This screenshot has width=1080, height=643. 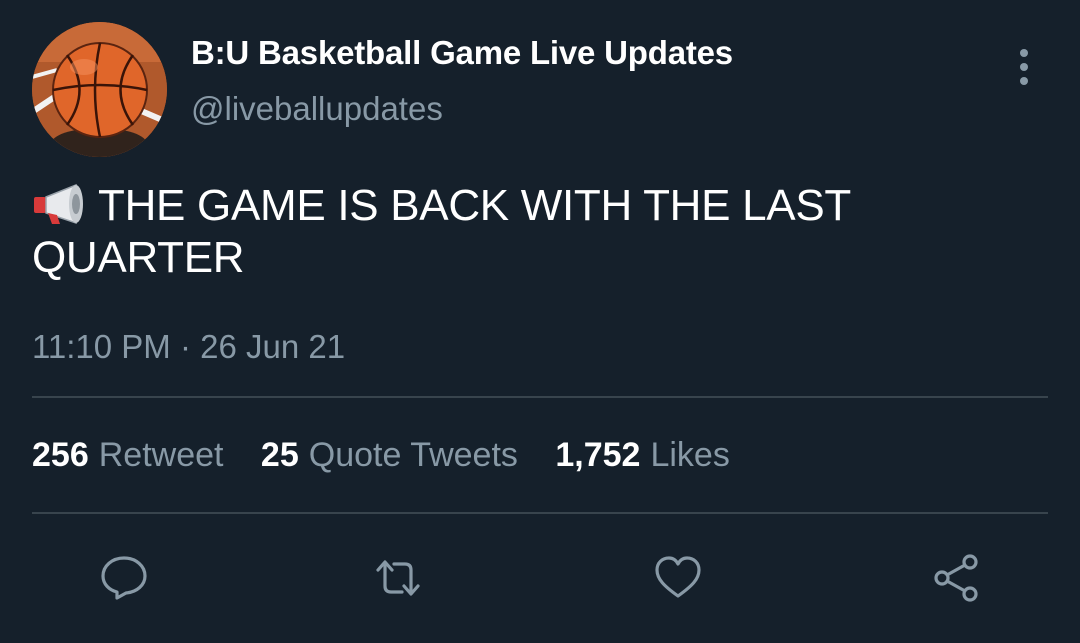 I want to click on quote-tweets-stat: 25 Quote Tweets, so click(x=389, y=455).